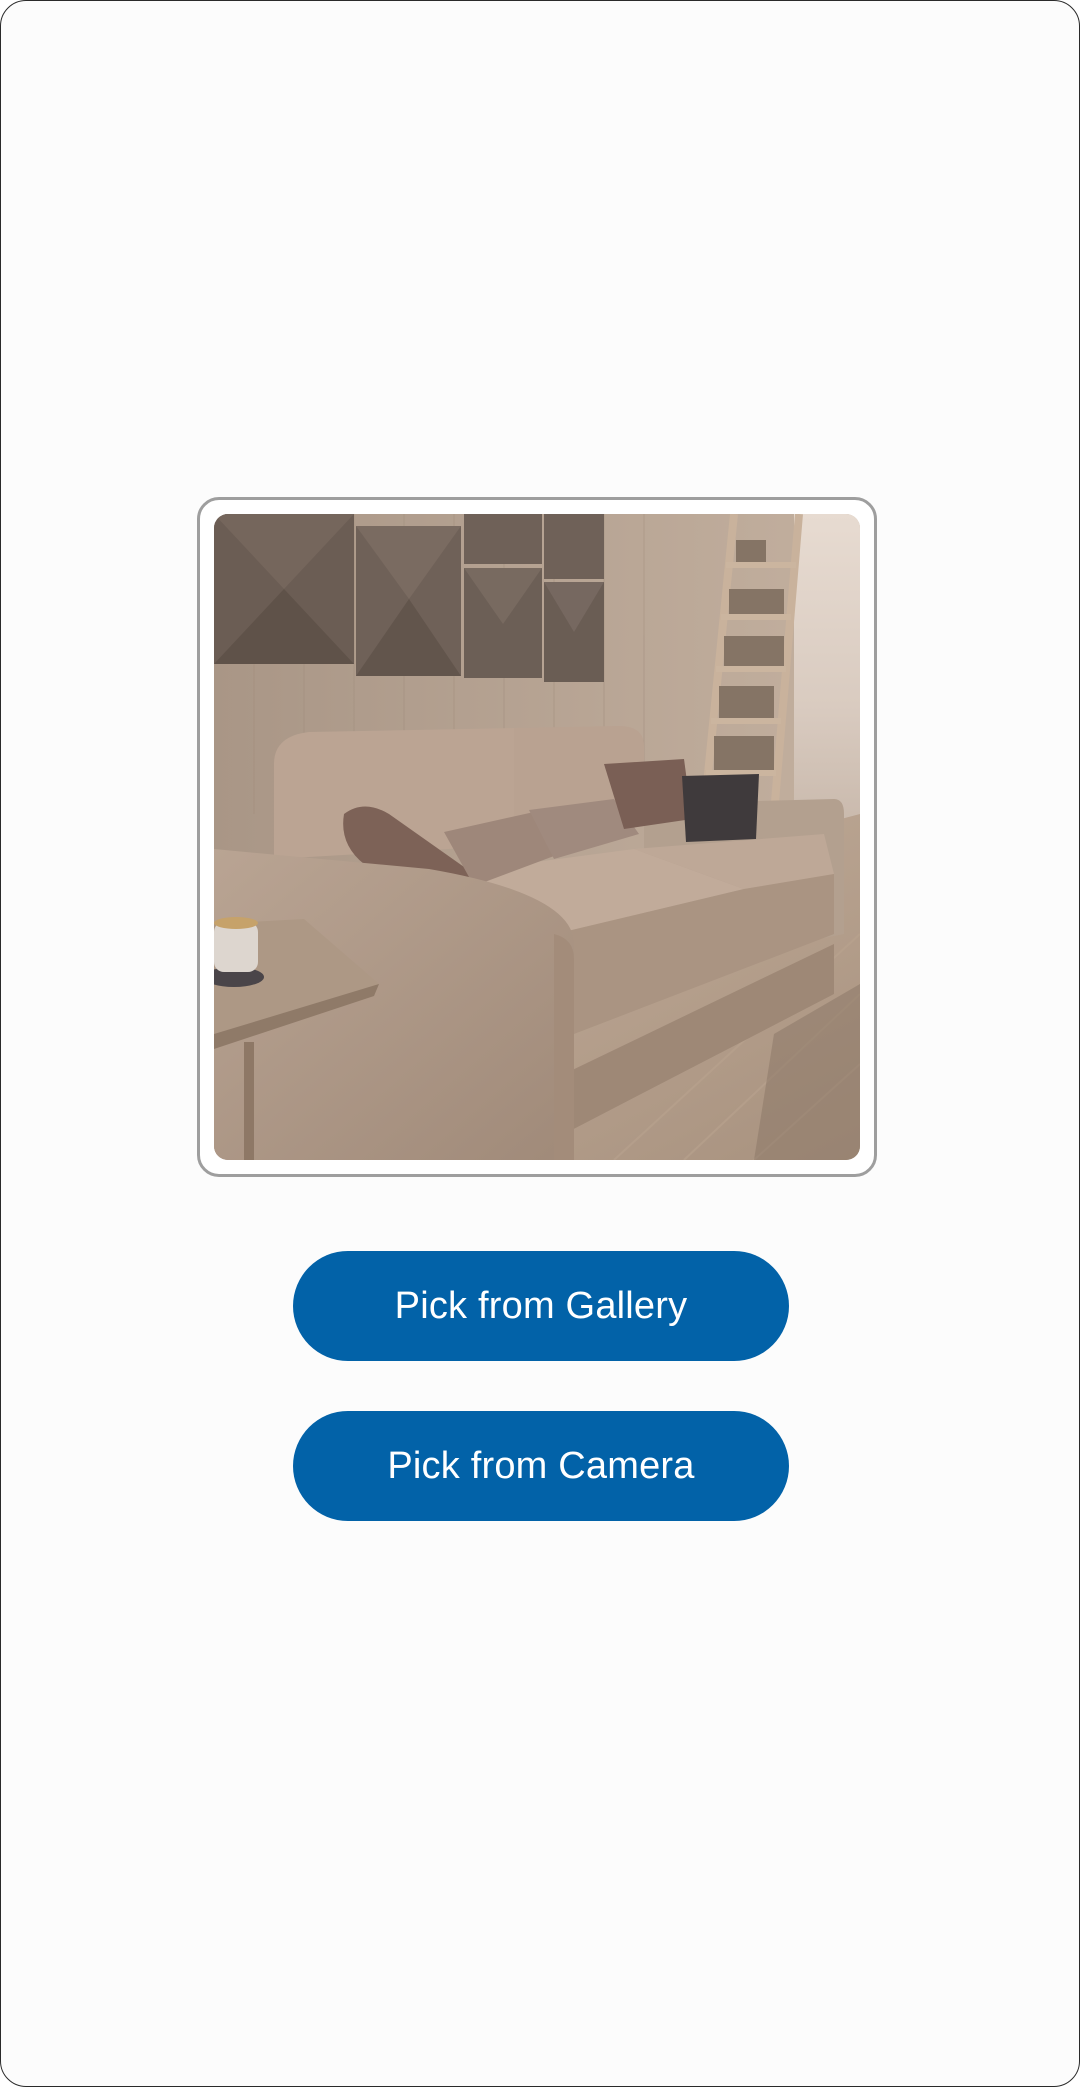  I want to click on pick-from-gallery-button: Pick from Gallery, so click(541, 1306).